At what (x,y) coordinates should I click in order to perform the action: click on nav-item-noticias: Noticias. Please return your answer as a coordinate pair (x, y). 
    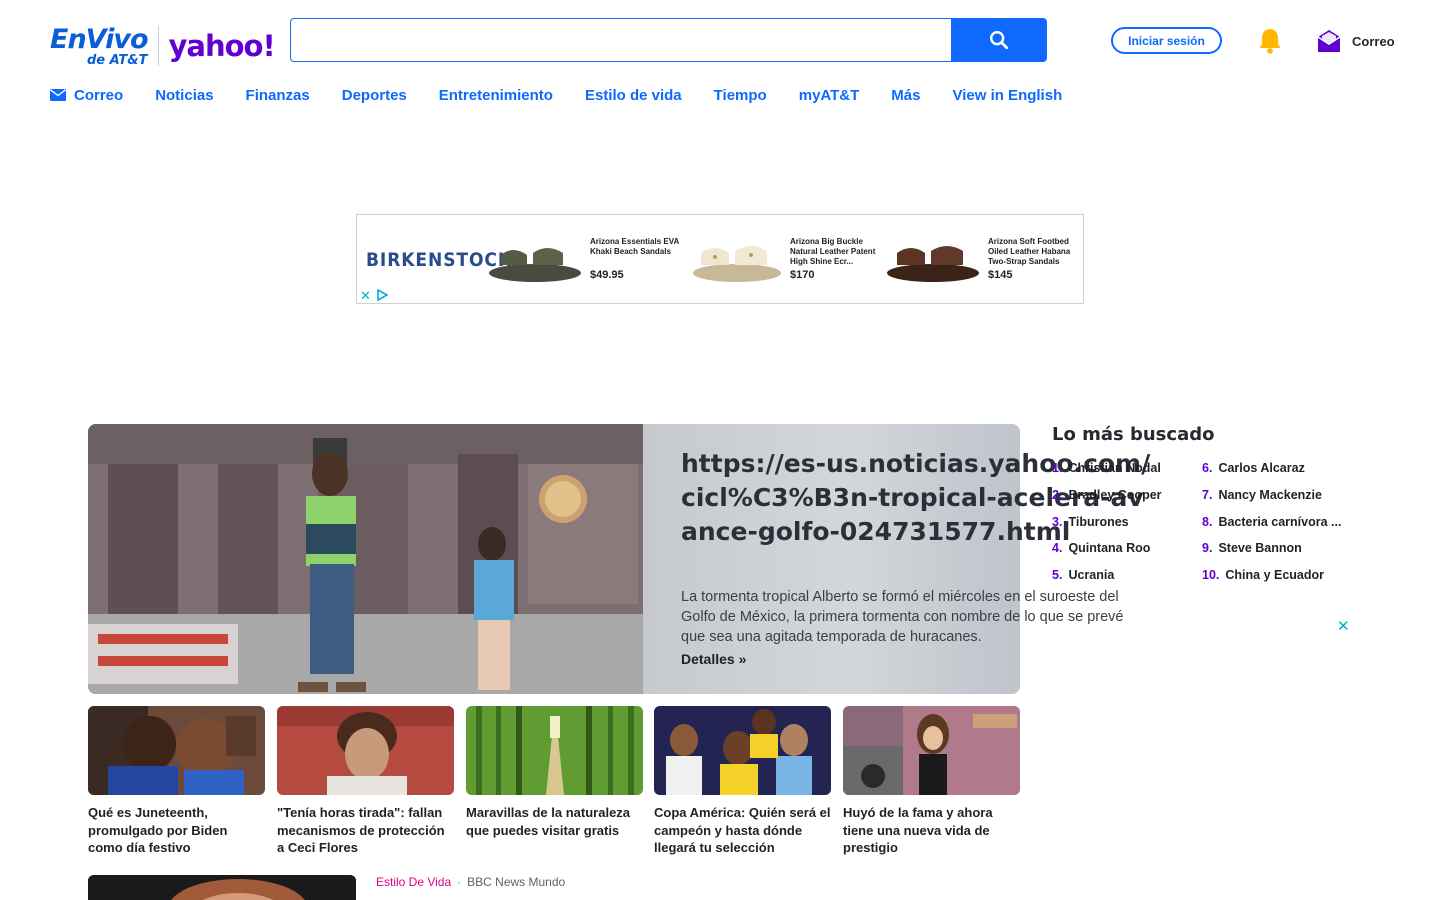
    Looking at the image, I should click on (184, 95).